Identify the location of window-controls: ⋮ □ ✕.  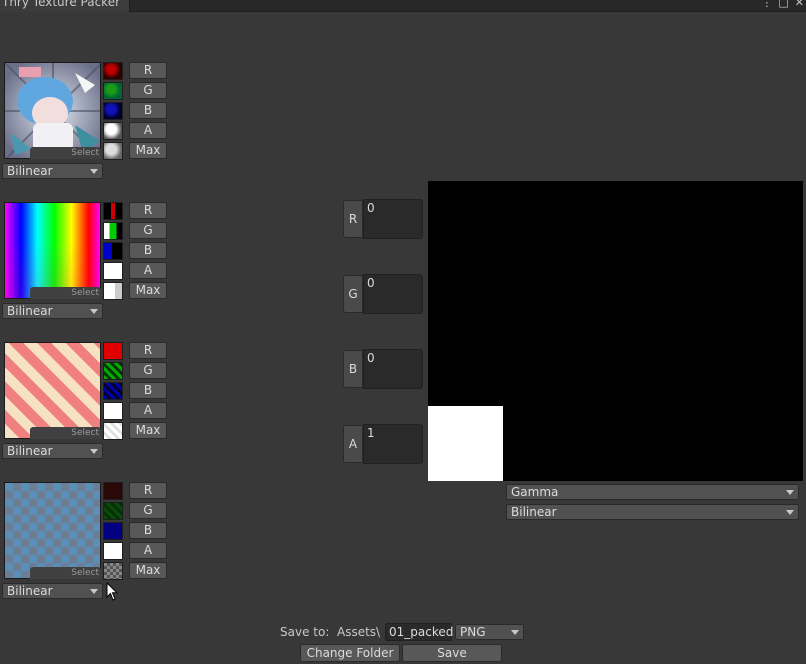
(782, 4).